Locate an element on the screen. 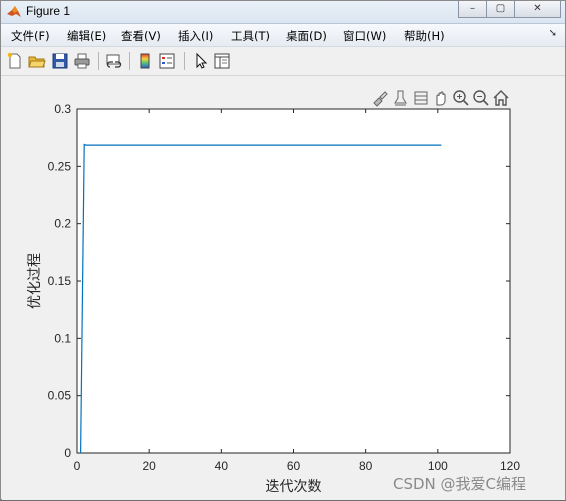 The width and height of the screenshot is (566, 501). print-icon is located at coordinates (82, 61).